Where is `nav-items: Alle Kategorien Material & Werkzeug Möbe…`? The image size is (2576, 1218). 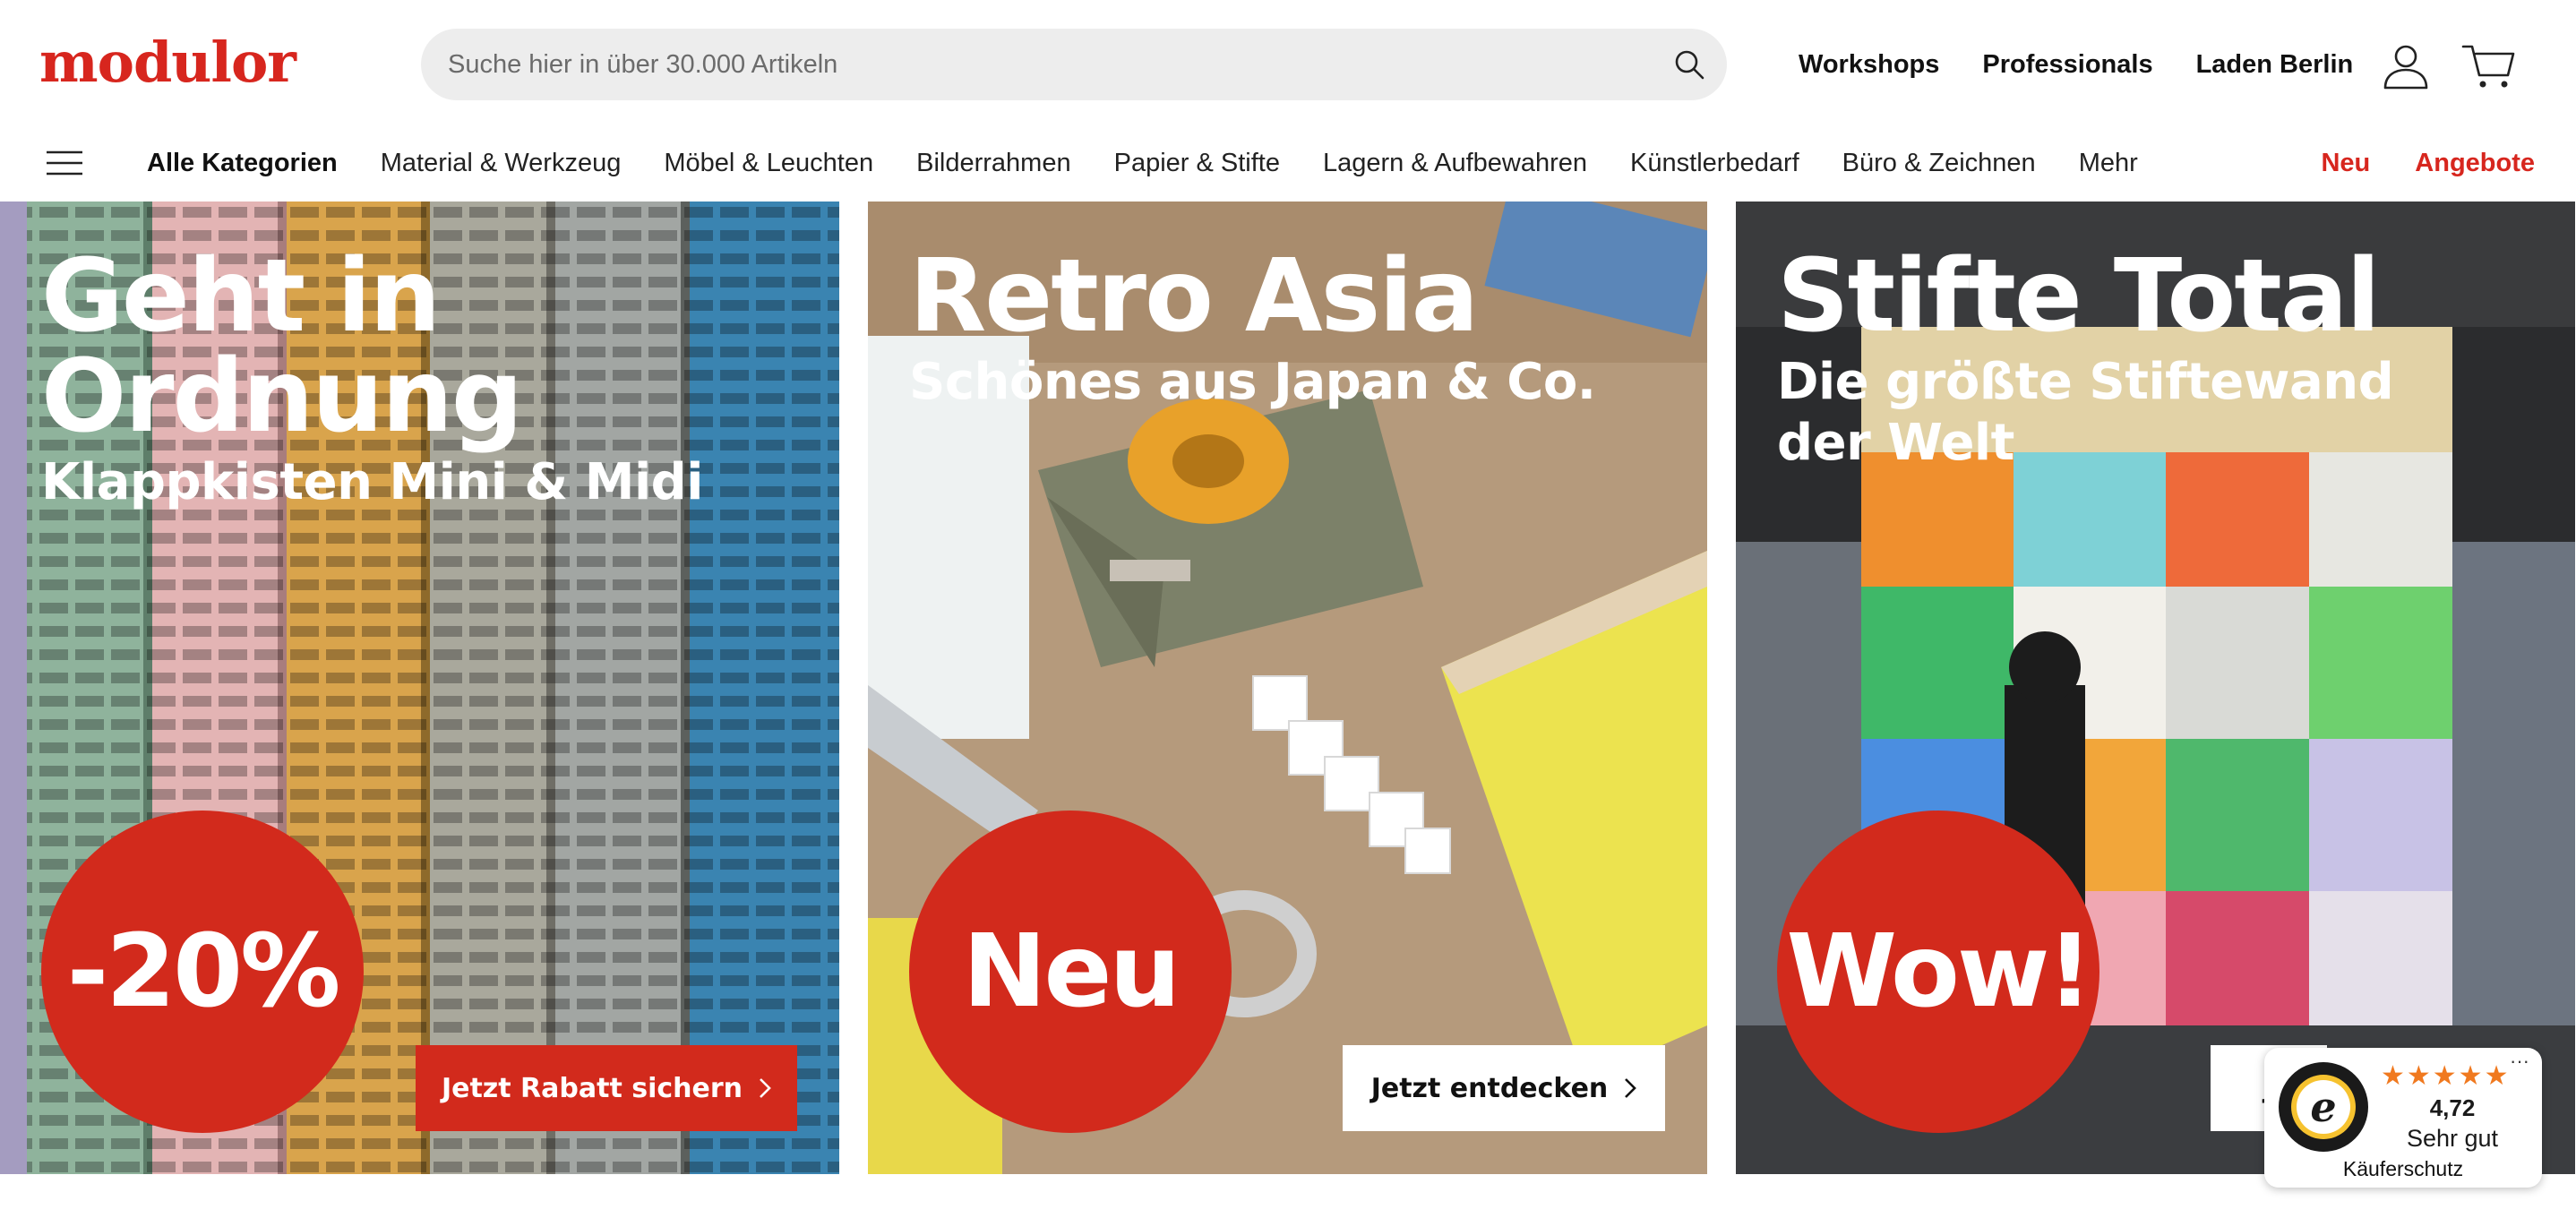 nav-items: Alle Kategorien Material & Werkzeug Möbe… is located at coordinates (1142, 163).